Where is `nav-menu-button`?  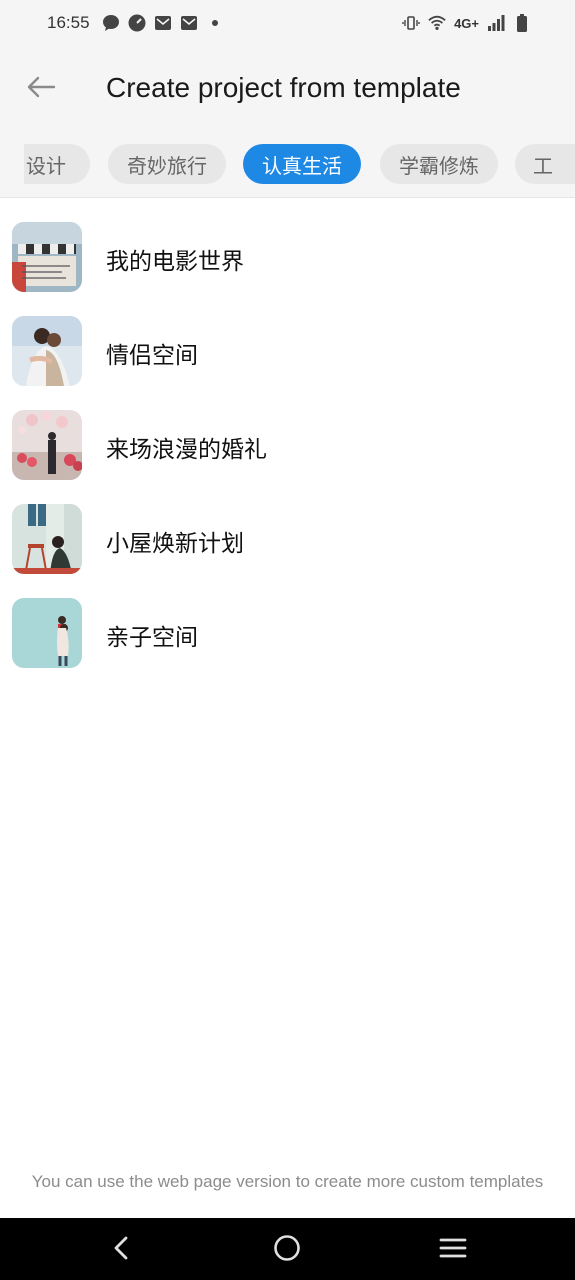 nav-menu-button is located at coordinates (453, 1250).